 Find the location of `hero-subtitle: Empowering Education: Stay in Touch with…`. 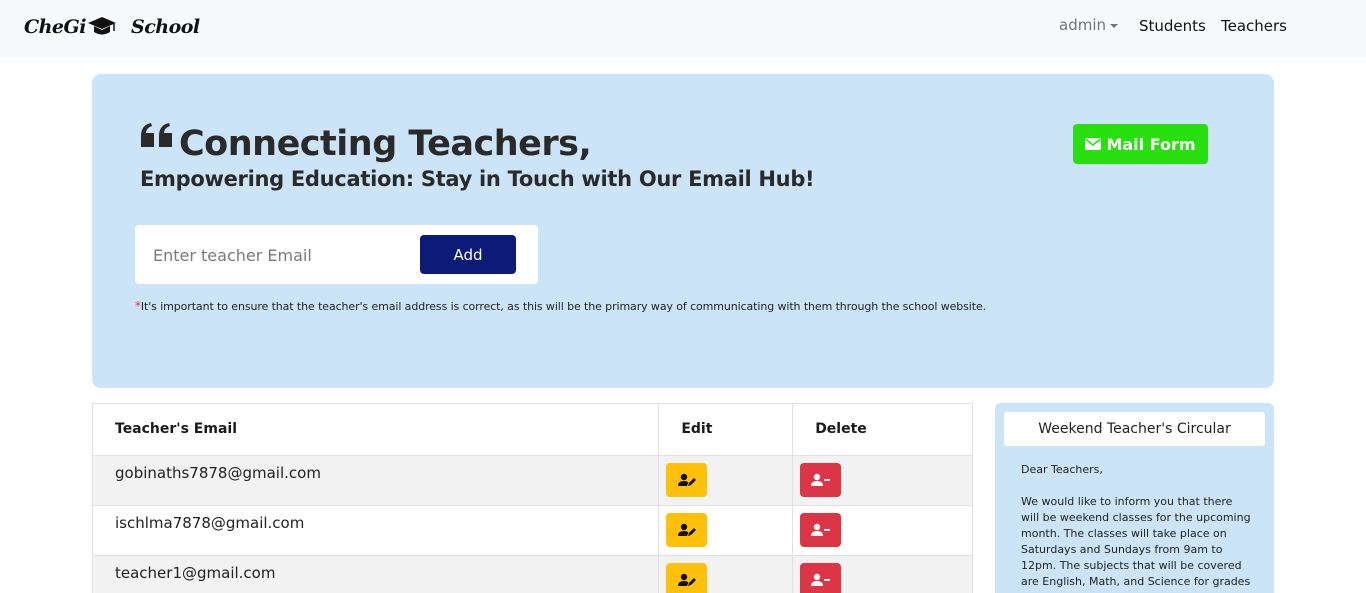

hero-subtitle: Empowering Education: Stay in Touch with… is located at coordinates (477, 179).